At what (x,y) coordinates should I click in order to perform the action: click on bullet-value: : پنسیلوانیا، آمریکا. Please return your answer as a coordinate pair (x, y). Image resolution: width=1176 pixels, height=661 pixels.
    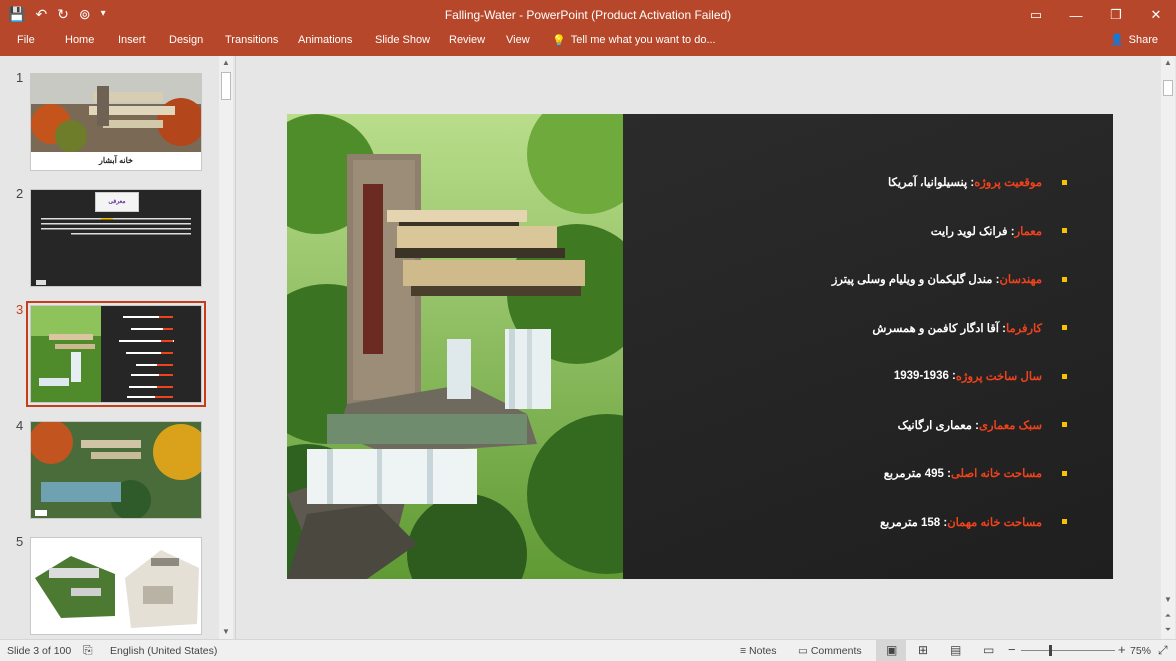
    Looking at the image, I should click on (931, 183).